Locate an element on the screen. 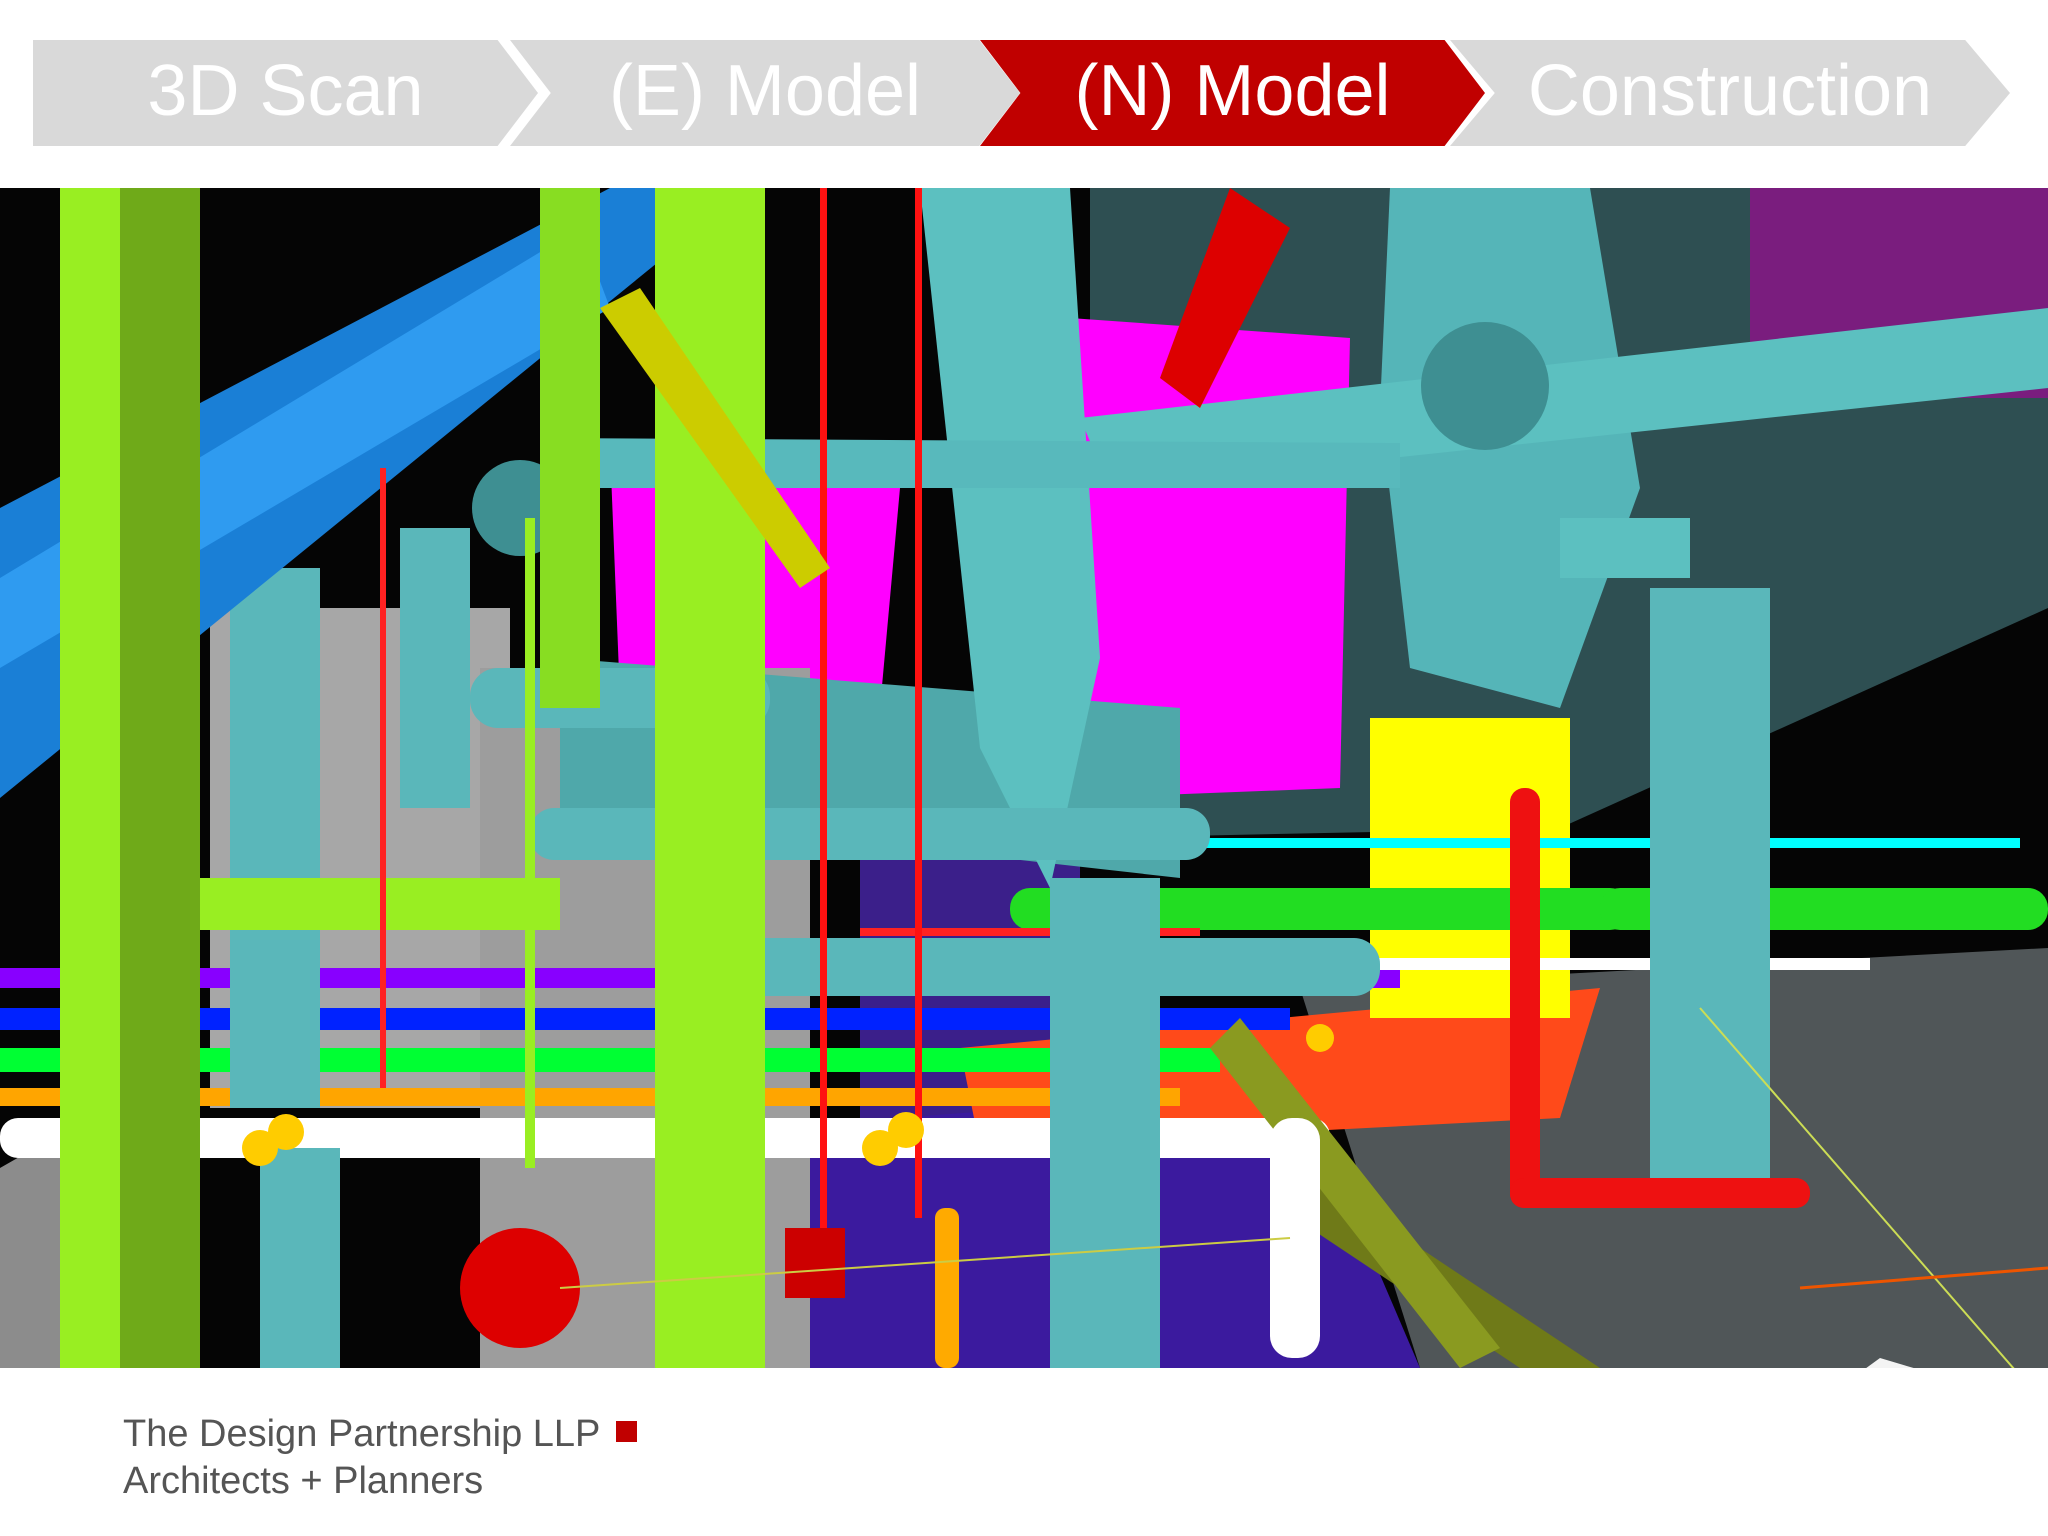 The height and width of the screenshot is (1536, 2048). brand-square-icon is located at coordinates (627, 1431).